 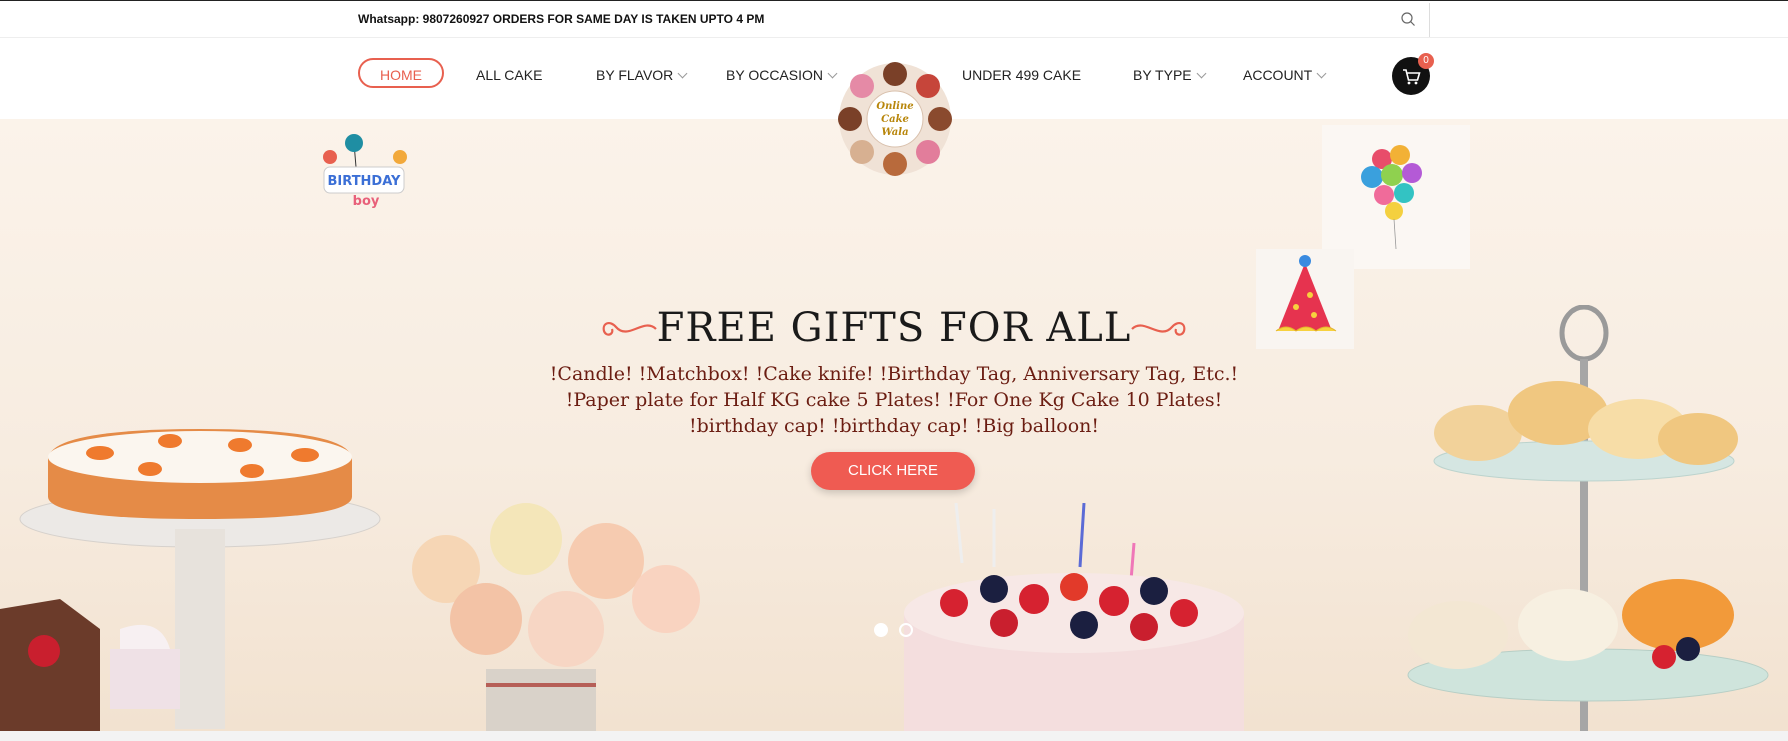 I want to click on nav-by-type: BY TYPE, so click(x=1170, y=75).